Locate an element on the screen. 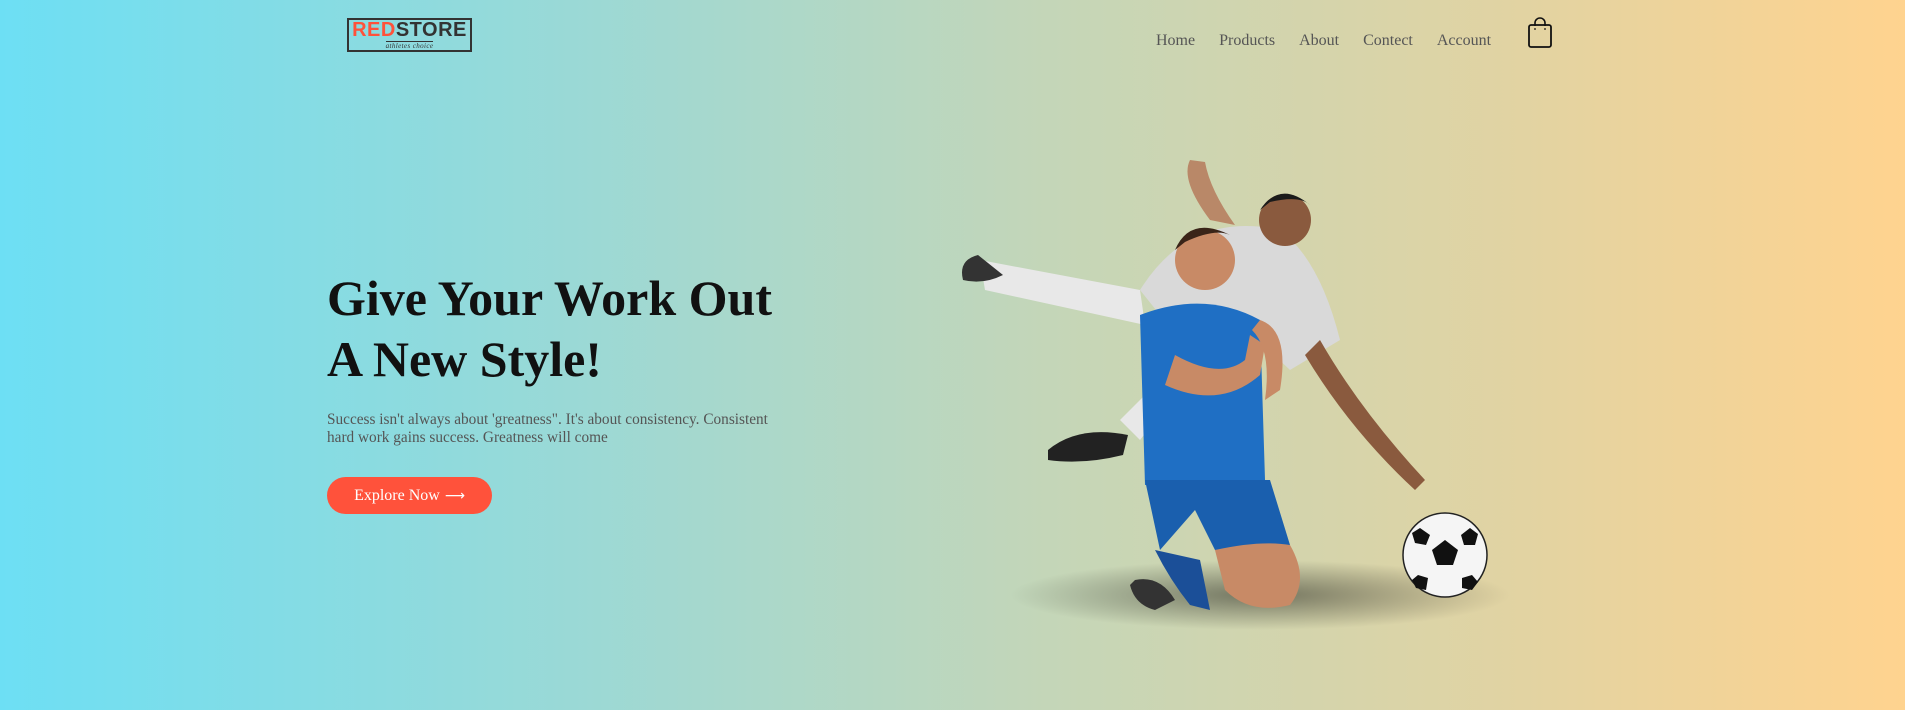 This screenshot has height=710, width=1905. nav-item-products: Products is located at coordinates (1247, 41).